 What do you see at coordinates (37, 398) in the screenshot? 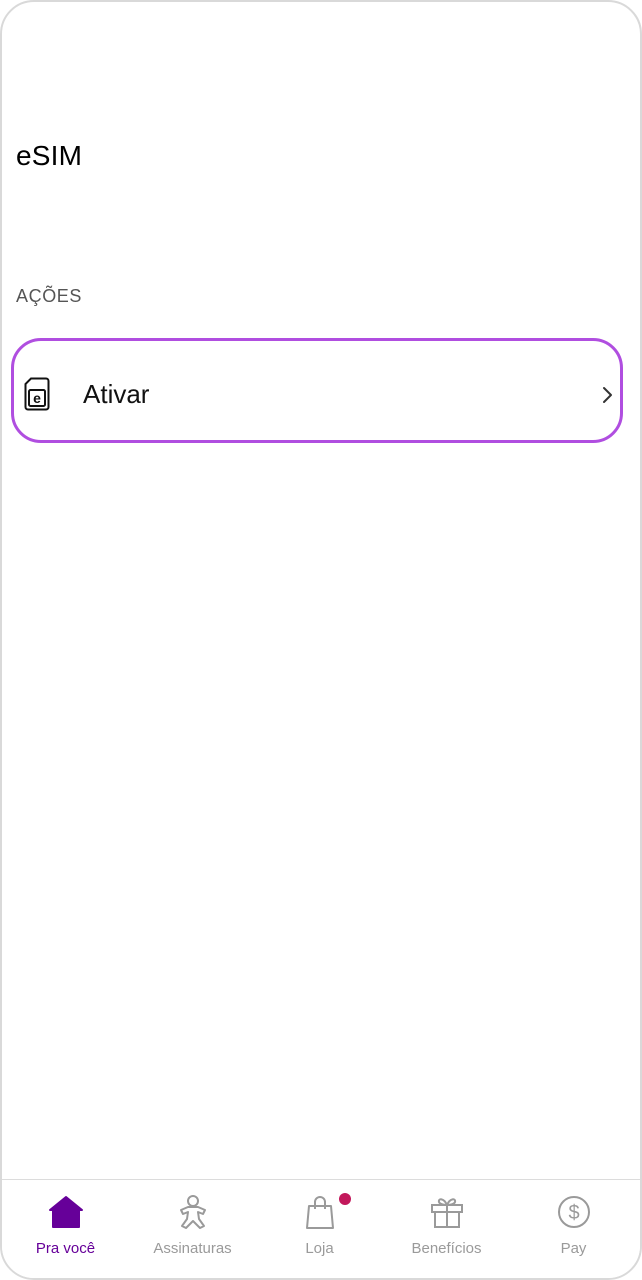
I see `svg-text: e` at bounding box center [37, 398].